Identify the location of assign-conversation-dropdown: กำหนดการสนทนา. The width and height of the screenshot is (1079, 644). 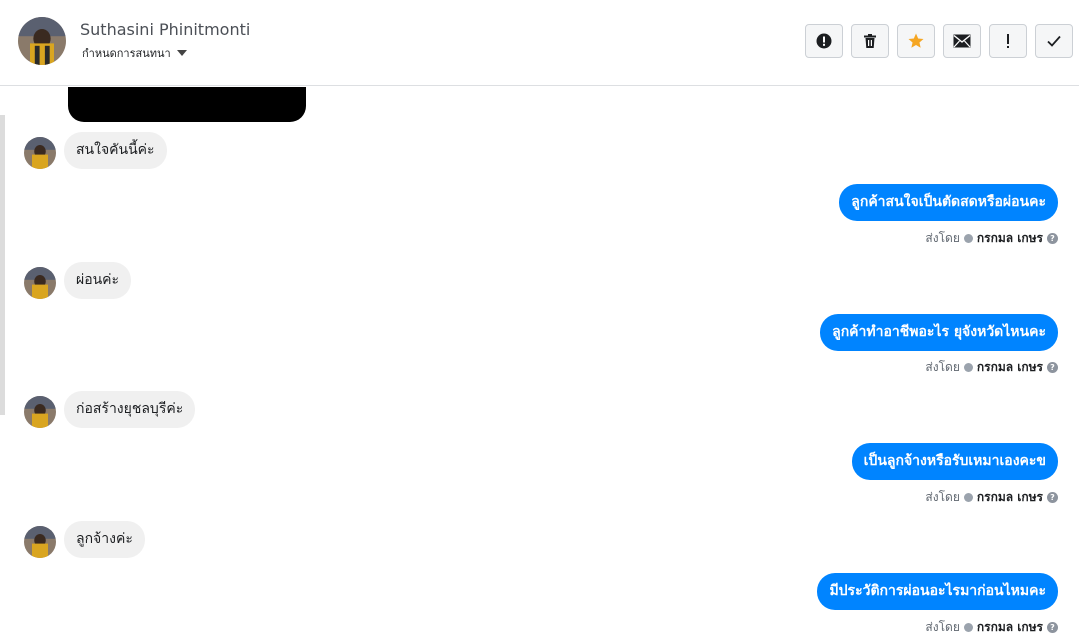
(134, 53).